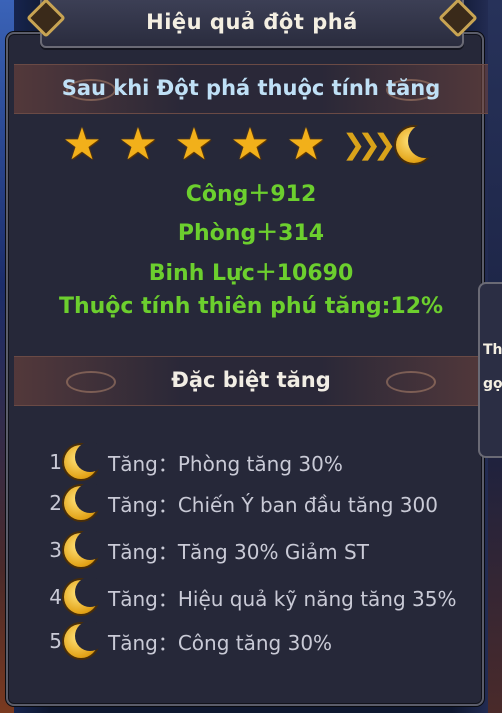 This screenshot has width=502, height=713. What do you see at coordinates (251, 306) in the screenshot?
I see `stat-talent: Thuộc tính thiên phú tăng:12%` at bounding box center [251, 306].